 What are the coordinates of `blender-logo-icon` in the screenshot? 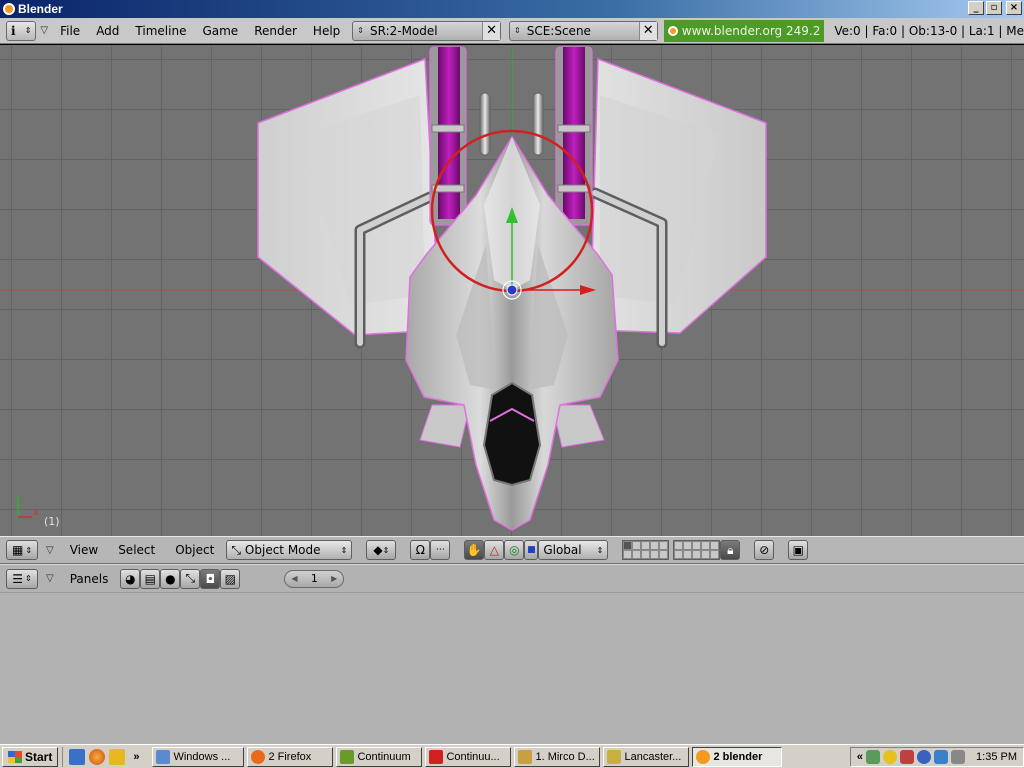 It's located at (672, 30).